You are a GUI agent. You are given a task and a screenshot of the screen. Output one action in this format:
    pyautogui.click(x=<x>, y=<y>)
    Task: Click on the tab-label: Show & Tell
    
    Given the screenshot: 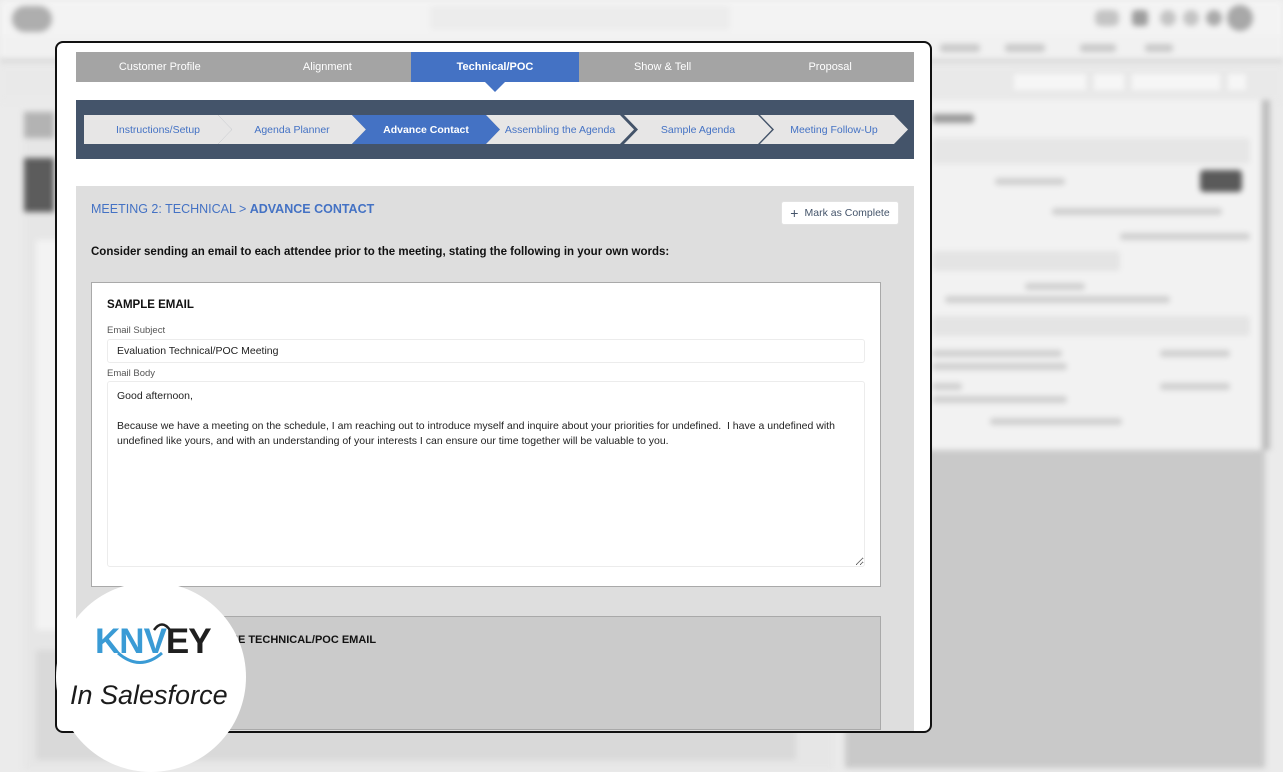 What is the action you would take?
    pyautogui.click(x=662, y=67)
    